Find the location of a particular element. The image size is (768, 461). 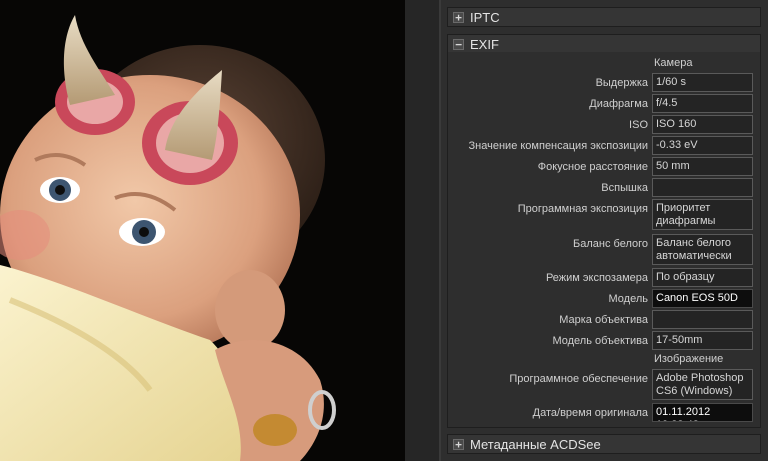

exposure-program-field: Приоритет диафрагмы is located at coordinates (702, 214).